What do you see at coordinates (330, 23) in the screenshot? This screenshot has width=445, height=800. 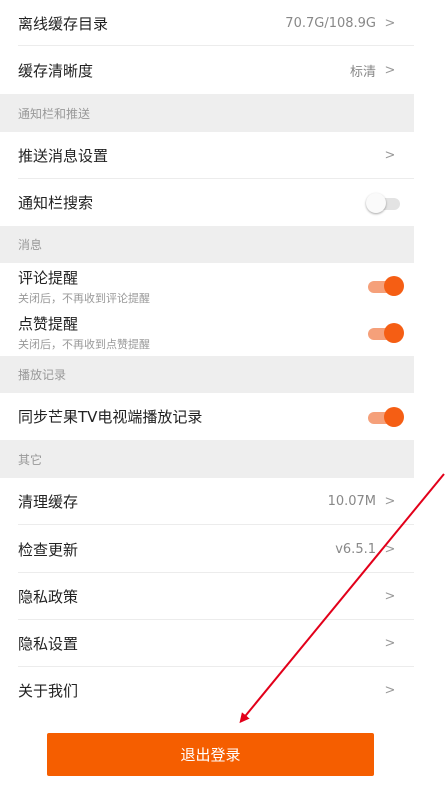 I see `storage-value: 70.7G/108.9G` at bounding box center [330, 23].